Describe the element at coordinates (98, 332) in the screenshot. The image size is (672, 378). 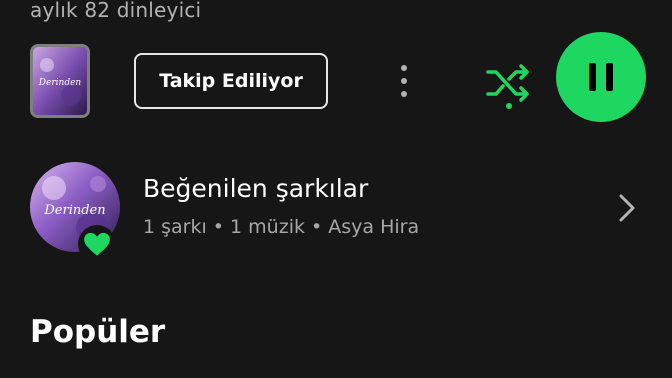
I see `section-title-popular: Popüler` at that location.